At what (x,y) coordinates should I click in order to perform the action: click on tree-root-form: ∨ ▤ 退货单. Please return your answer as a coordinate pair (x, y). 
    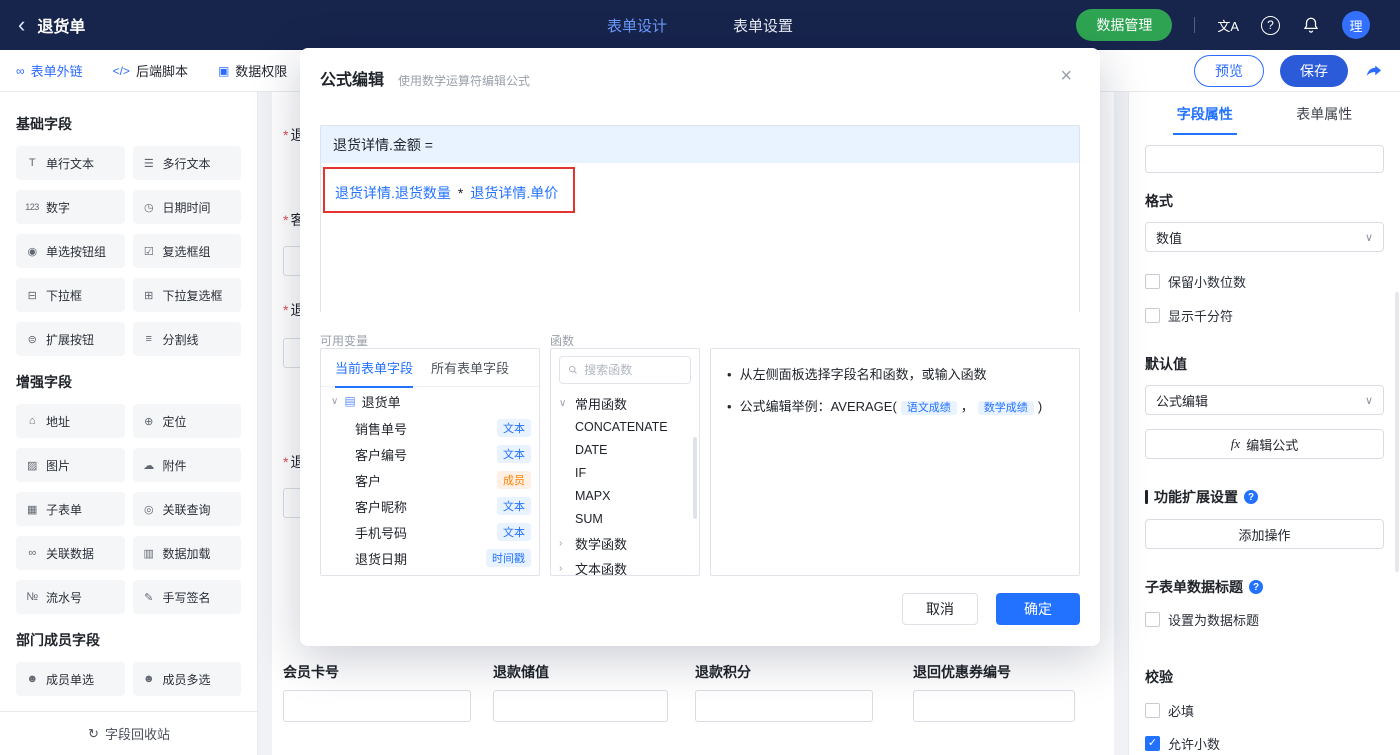
    Looking at the image, I should click on (430, 401).